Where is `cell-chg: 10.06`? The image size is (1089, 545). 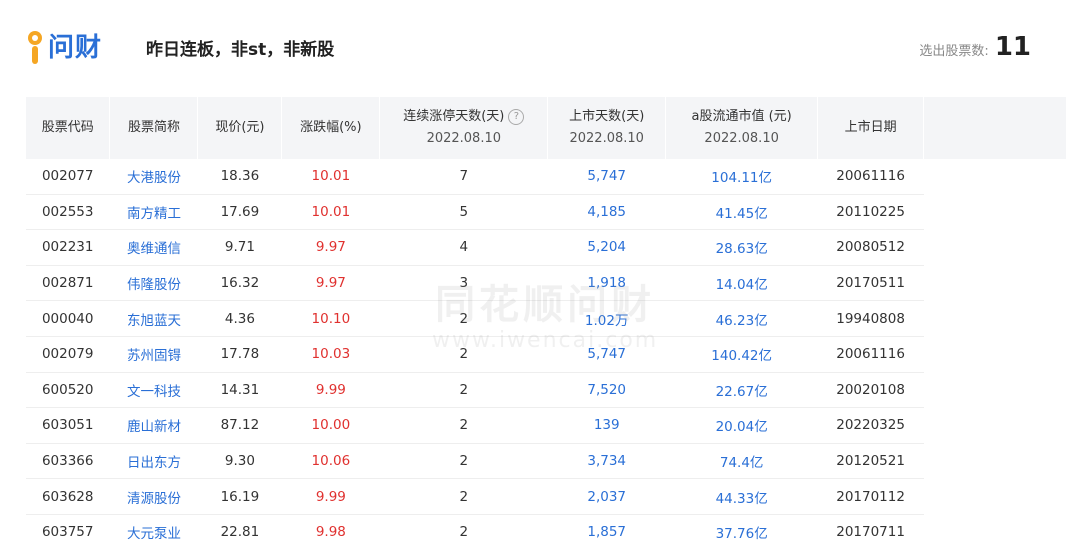 cell-chg: 10.06 is located at coordinates (331, 461).